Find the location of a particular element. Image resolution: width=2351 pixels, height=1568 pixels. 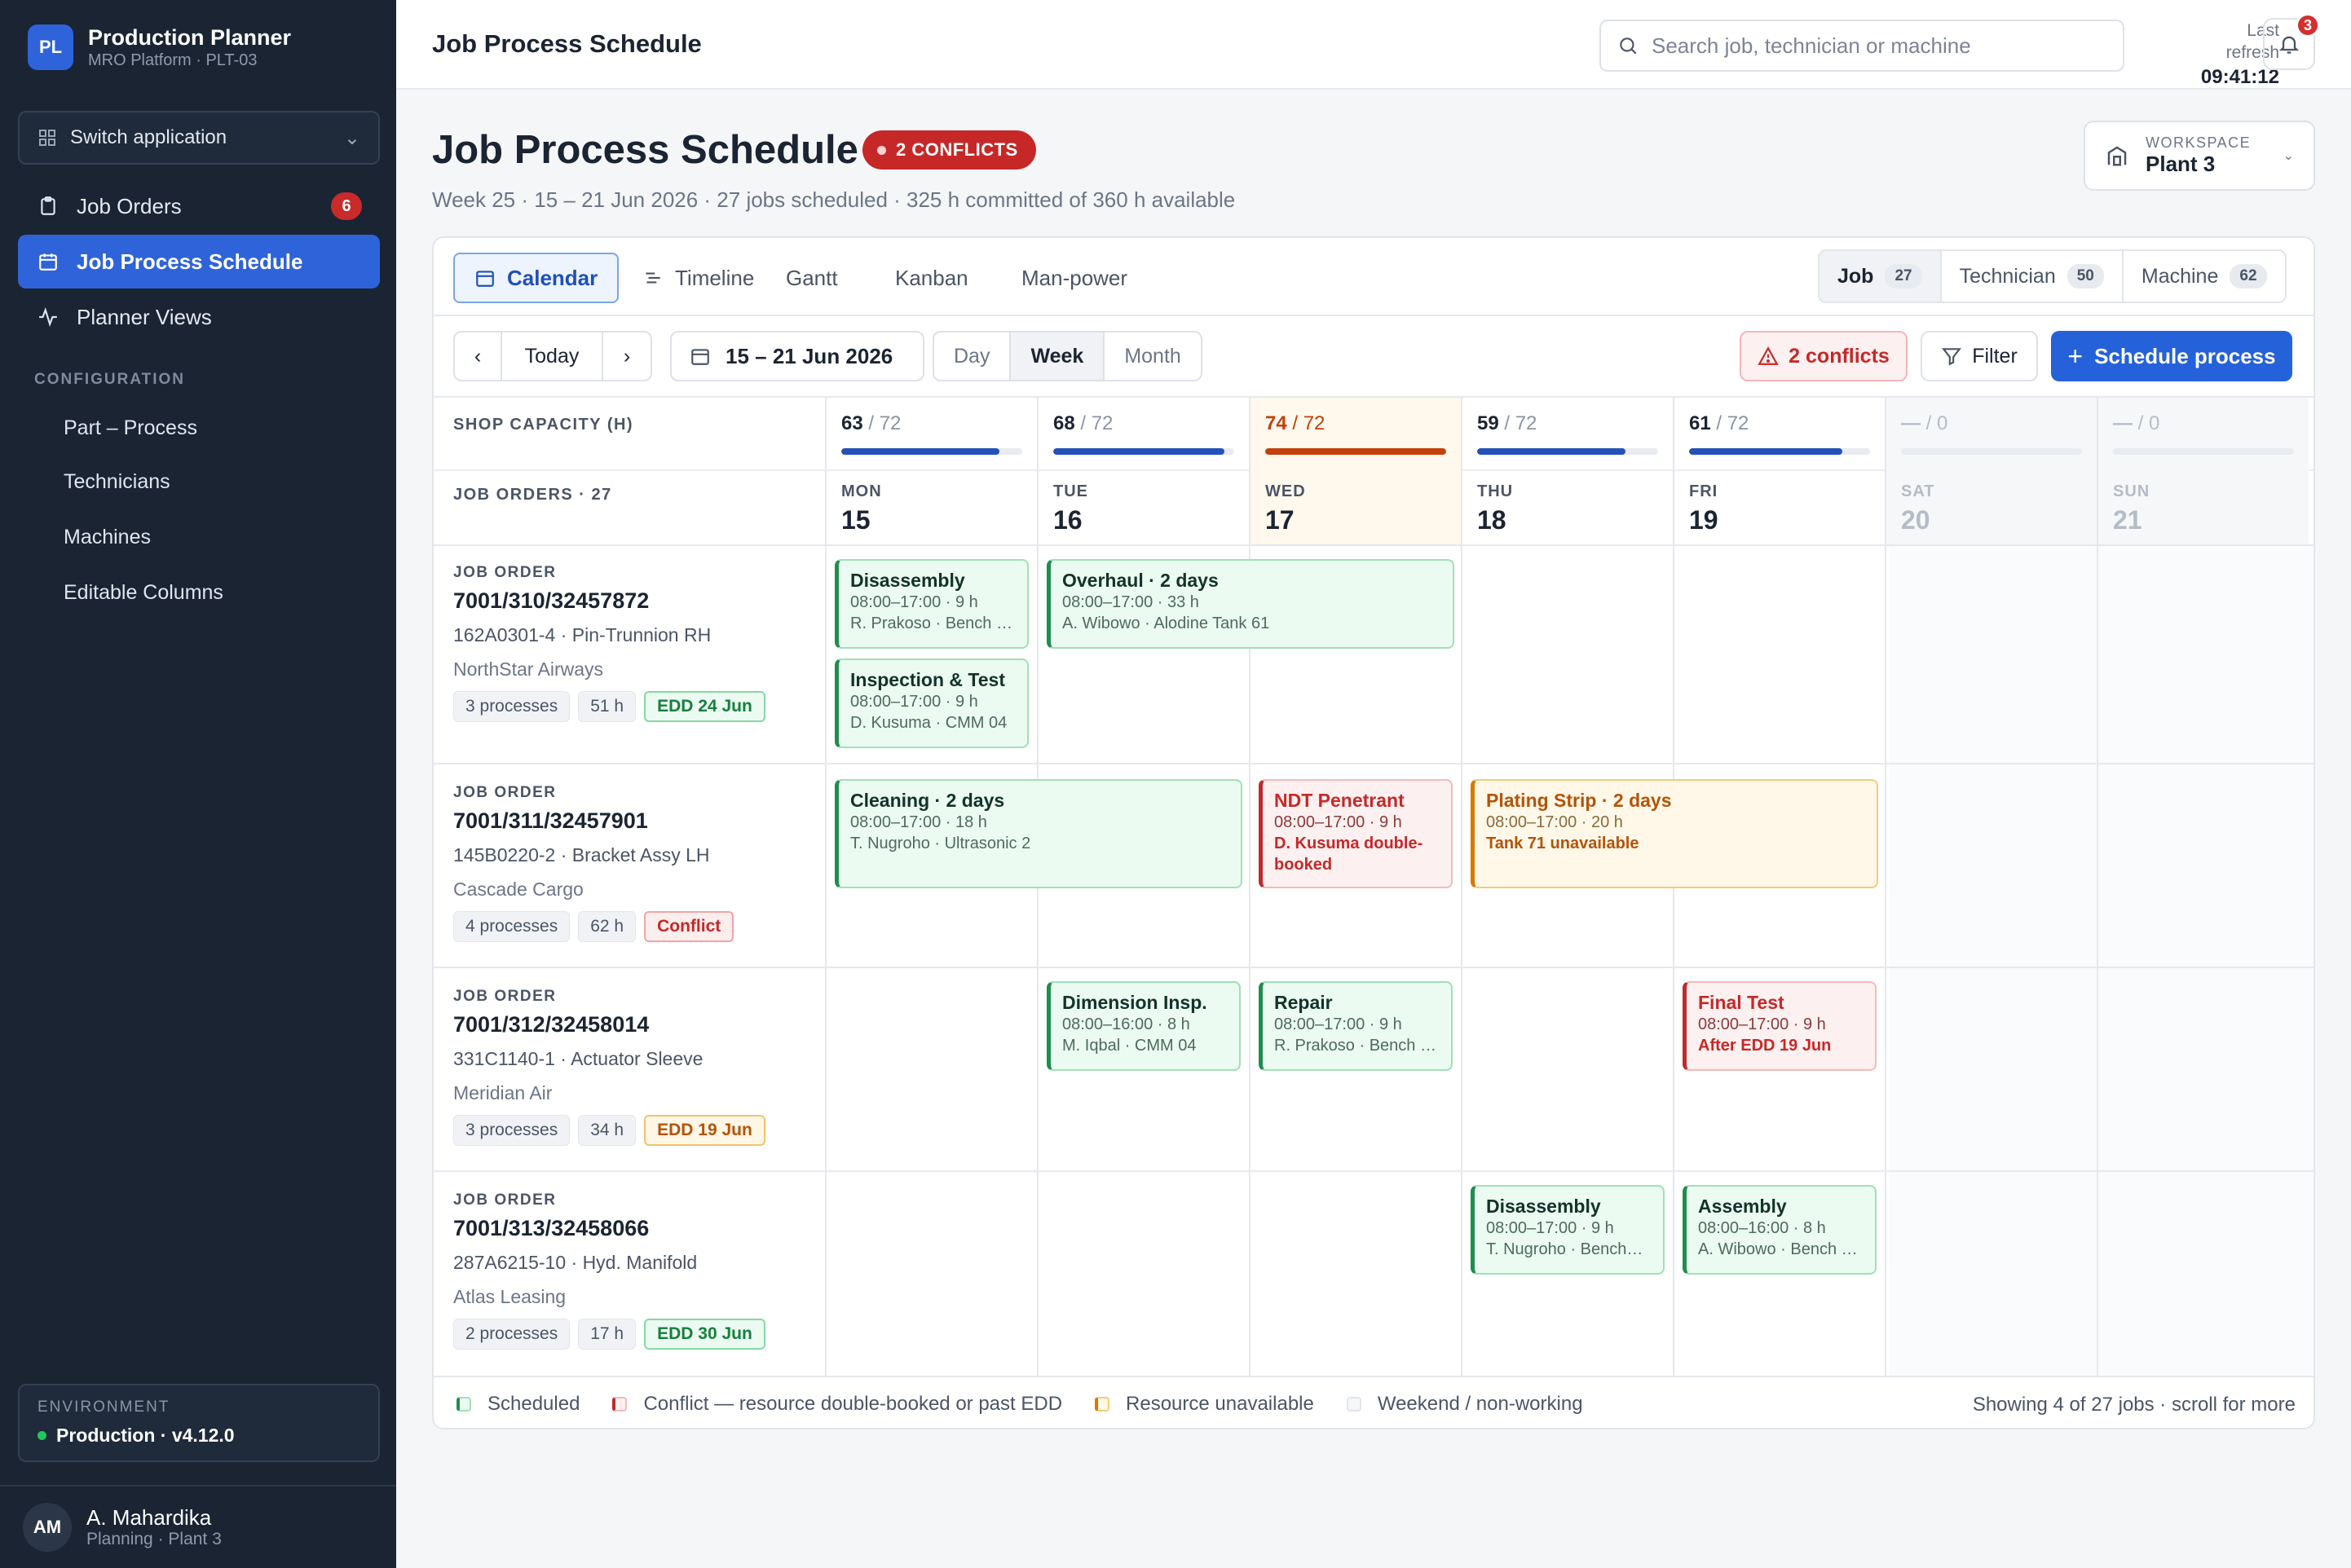

sidebar-item-machines: Machines is located at coordinates (213, 537).